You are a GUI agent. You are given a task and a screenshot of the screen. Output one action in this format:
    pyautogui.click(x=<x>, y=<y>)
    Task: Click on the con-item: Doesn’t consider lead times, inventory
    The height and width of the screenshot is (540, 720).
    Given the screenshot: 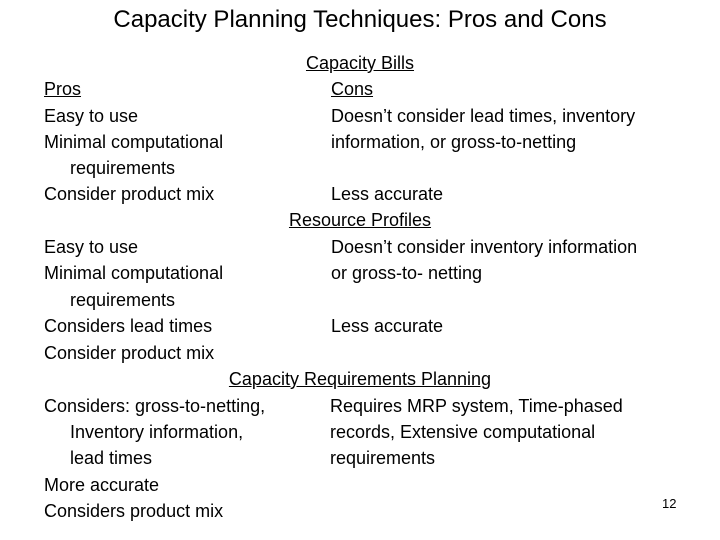 What is the action you would take?
    pyautogui.click(x=483, y=116)
    